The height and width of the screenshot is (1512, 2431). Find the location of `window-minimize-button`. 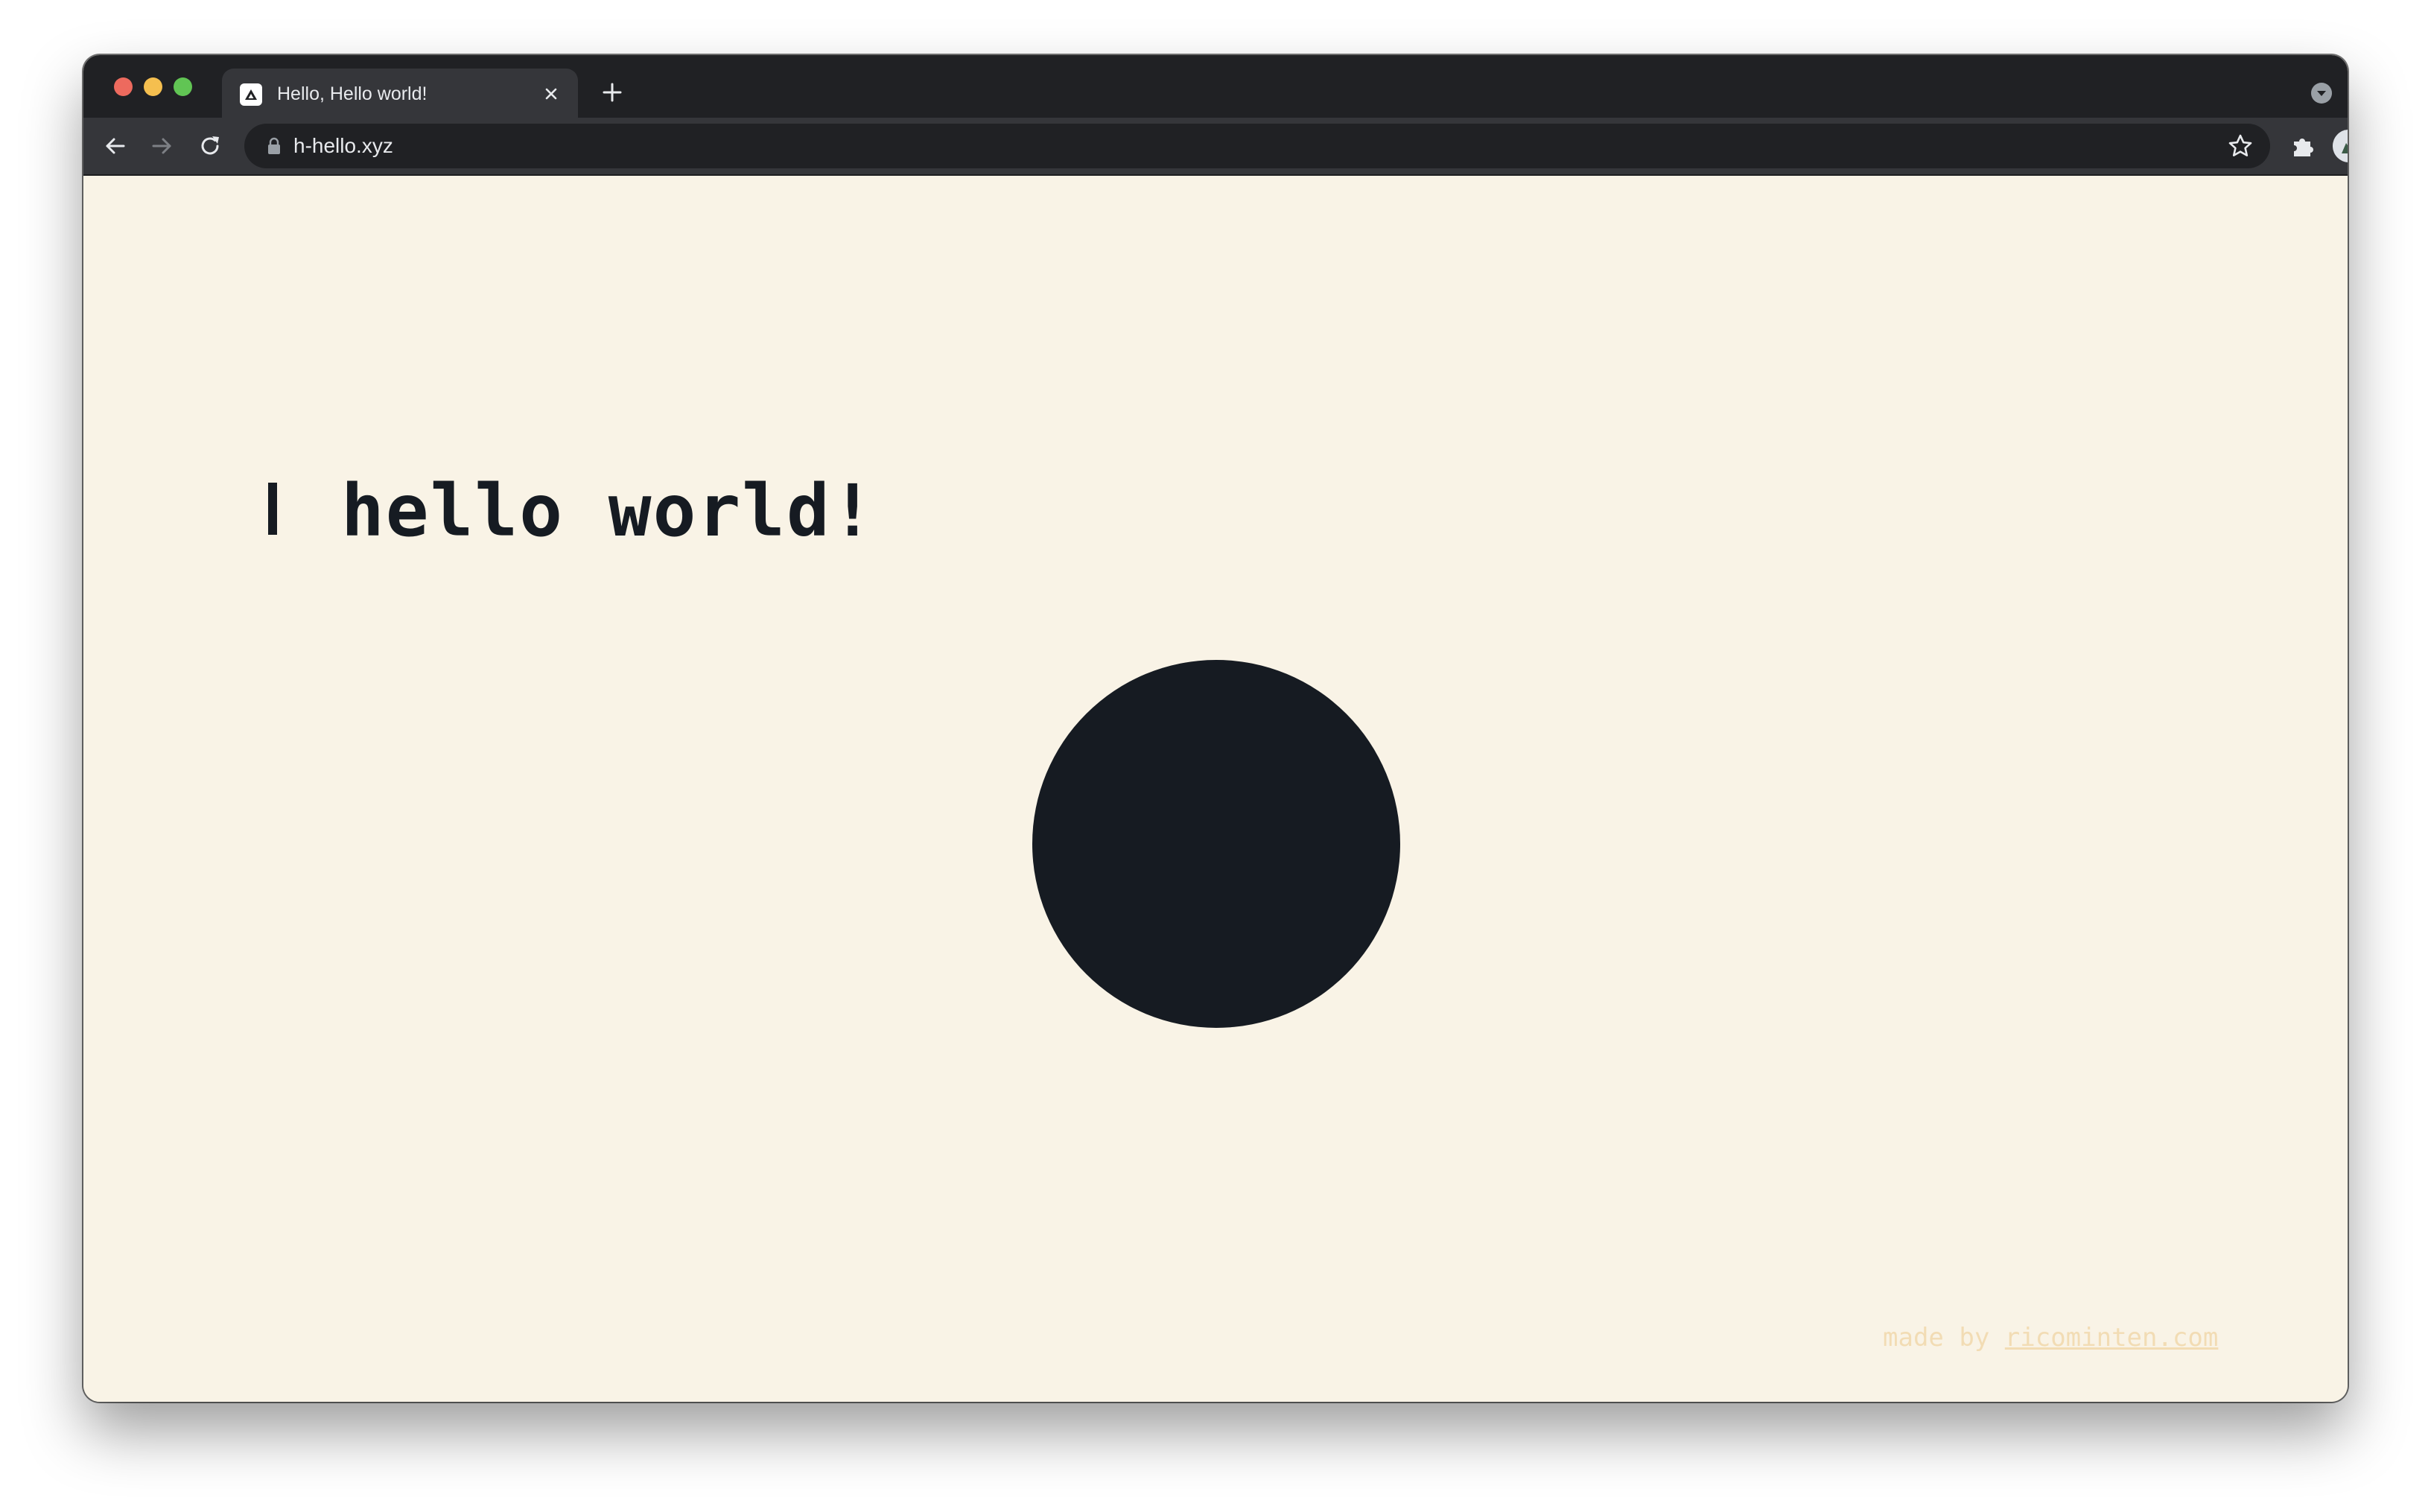

window-minimize-button is located at coordinates (153, 86).